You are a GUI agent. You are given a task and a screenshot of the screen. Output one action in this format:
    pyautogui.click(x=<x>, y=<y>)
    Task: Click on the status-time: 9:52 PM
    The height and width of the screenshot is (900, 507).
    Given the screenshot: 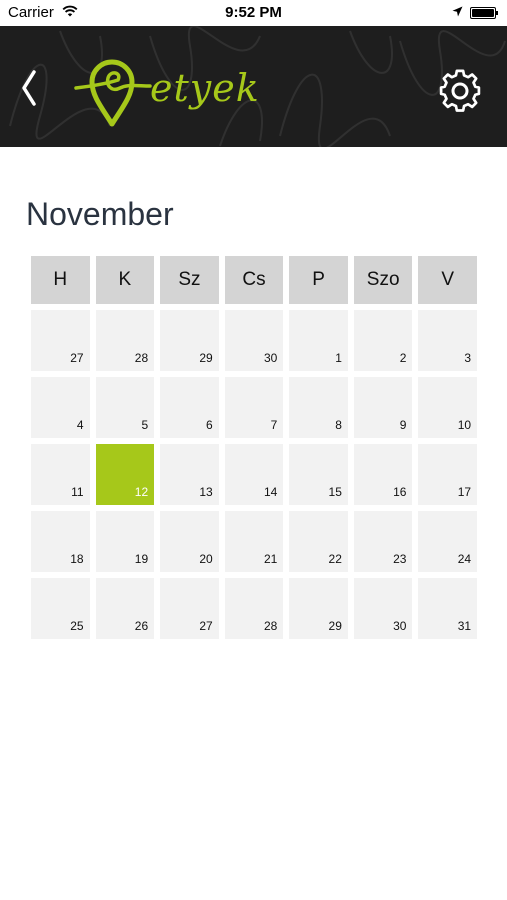 What is the action you would take?
    pyautogui.click(x=253, y=12)
    